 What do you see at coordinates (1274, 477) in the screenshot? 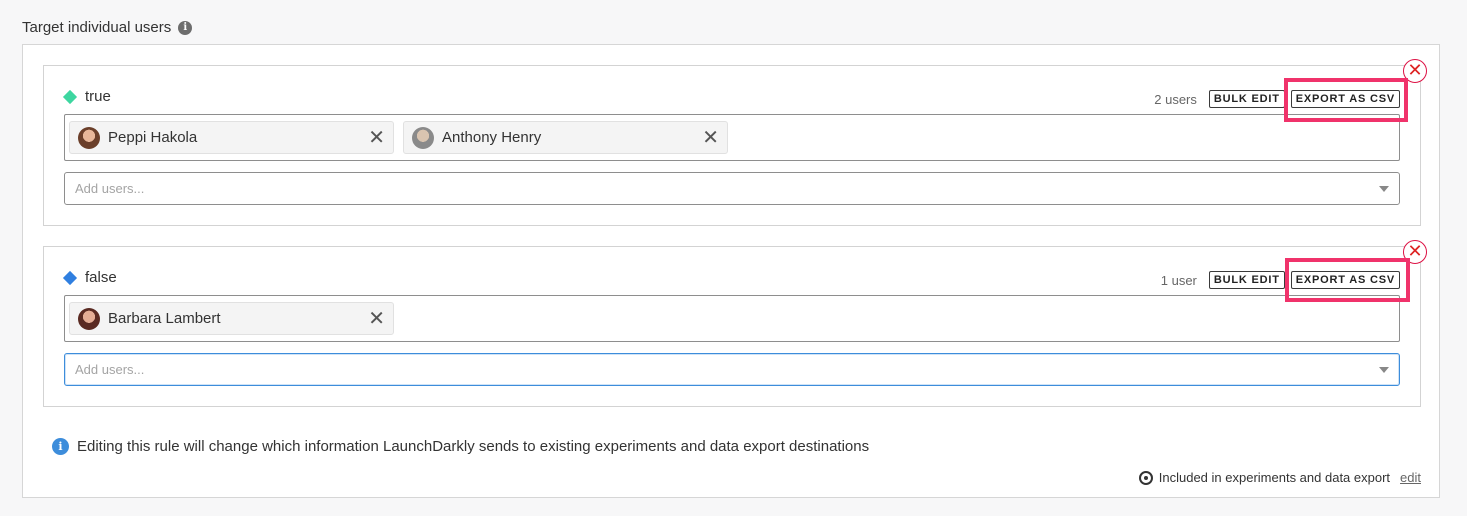
I see `footer-text: Included in experiments and data export` at bounding box center [1274, 477].